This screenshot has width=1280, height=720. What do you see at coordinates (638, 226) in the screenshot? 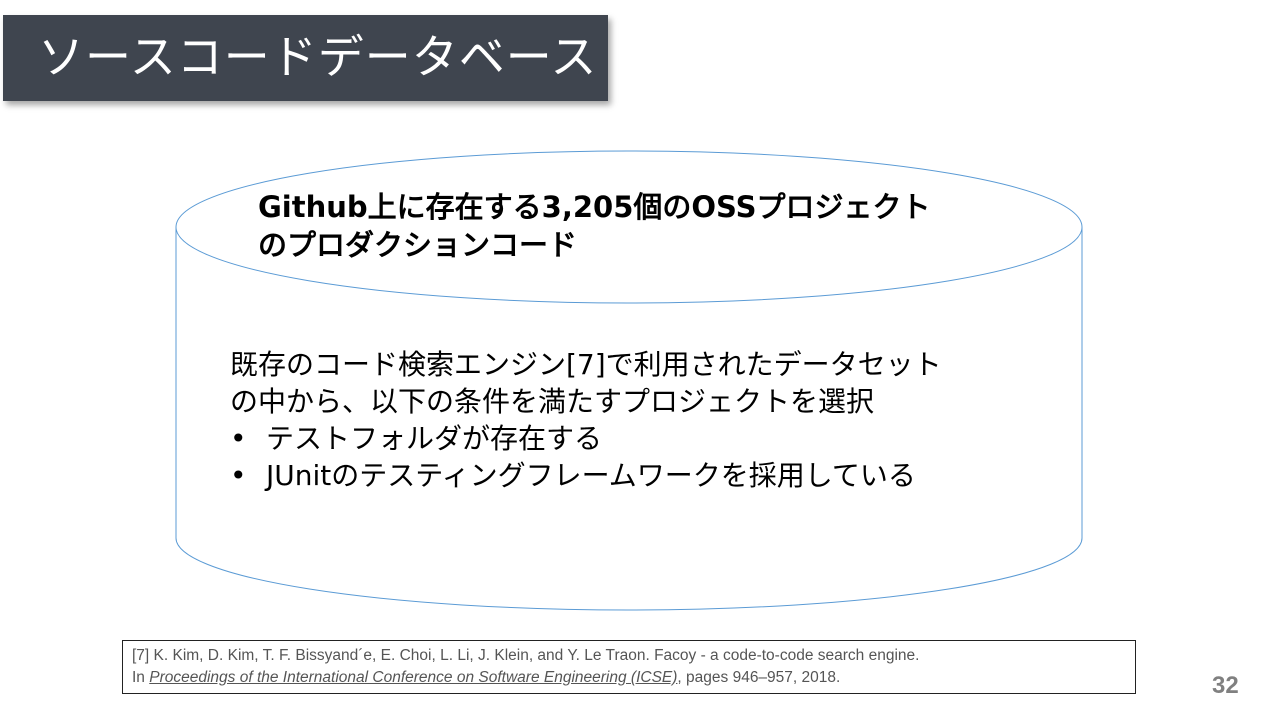
I see `database-heading: Github上に存在する3,205個のOSSプロジェクト のプロダクションコード` at bounding box center [638, 226].